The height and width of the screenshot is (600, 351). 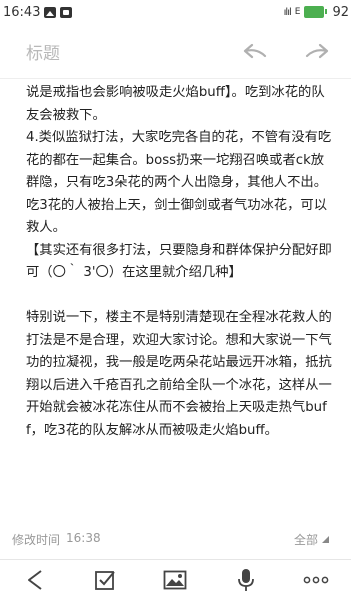 I want to click on checklist-button, so click(x=105, y=580).